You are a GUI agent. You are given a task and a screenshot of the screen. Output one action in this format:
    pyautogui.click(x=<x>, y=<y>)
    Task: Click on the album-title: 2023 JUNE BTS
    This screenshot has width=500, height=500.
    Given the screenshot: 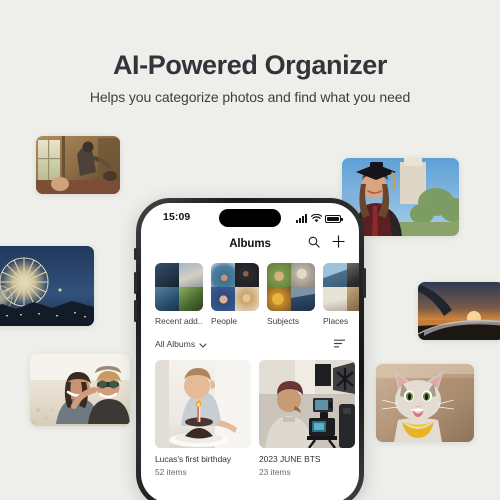 What is the action you would take?
    pyautogui.click(x=290, y=459)
    